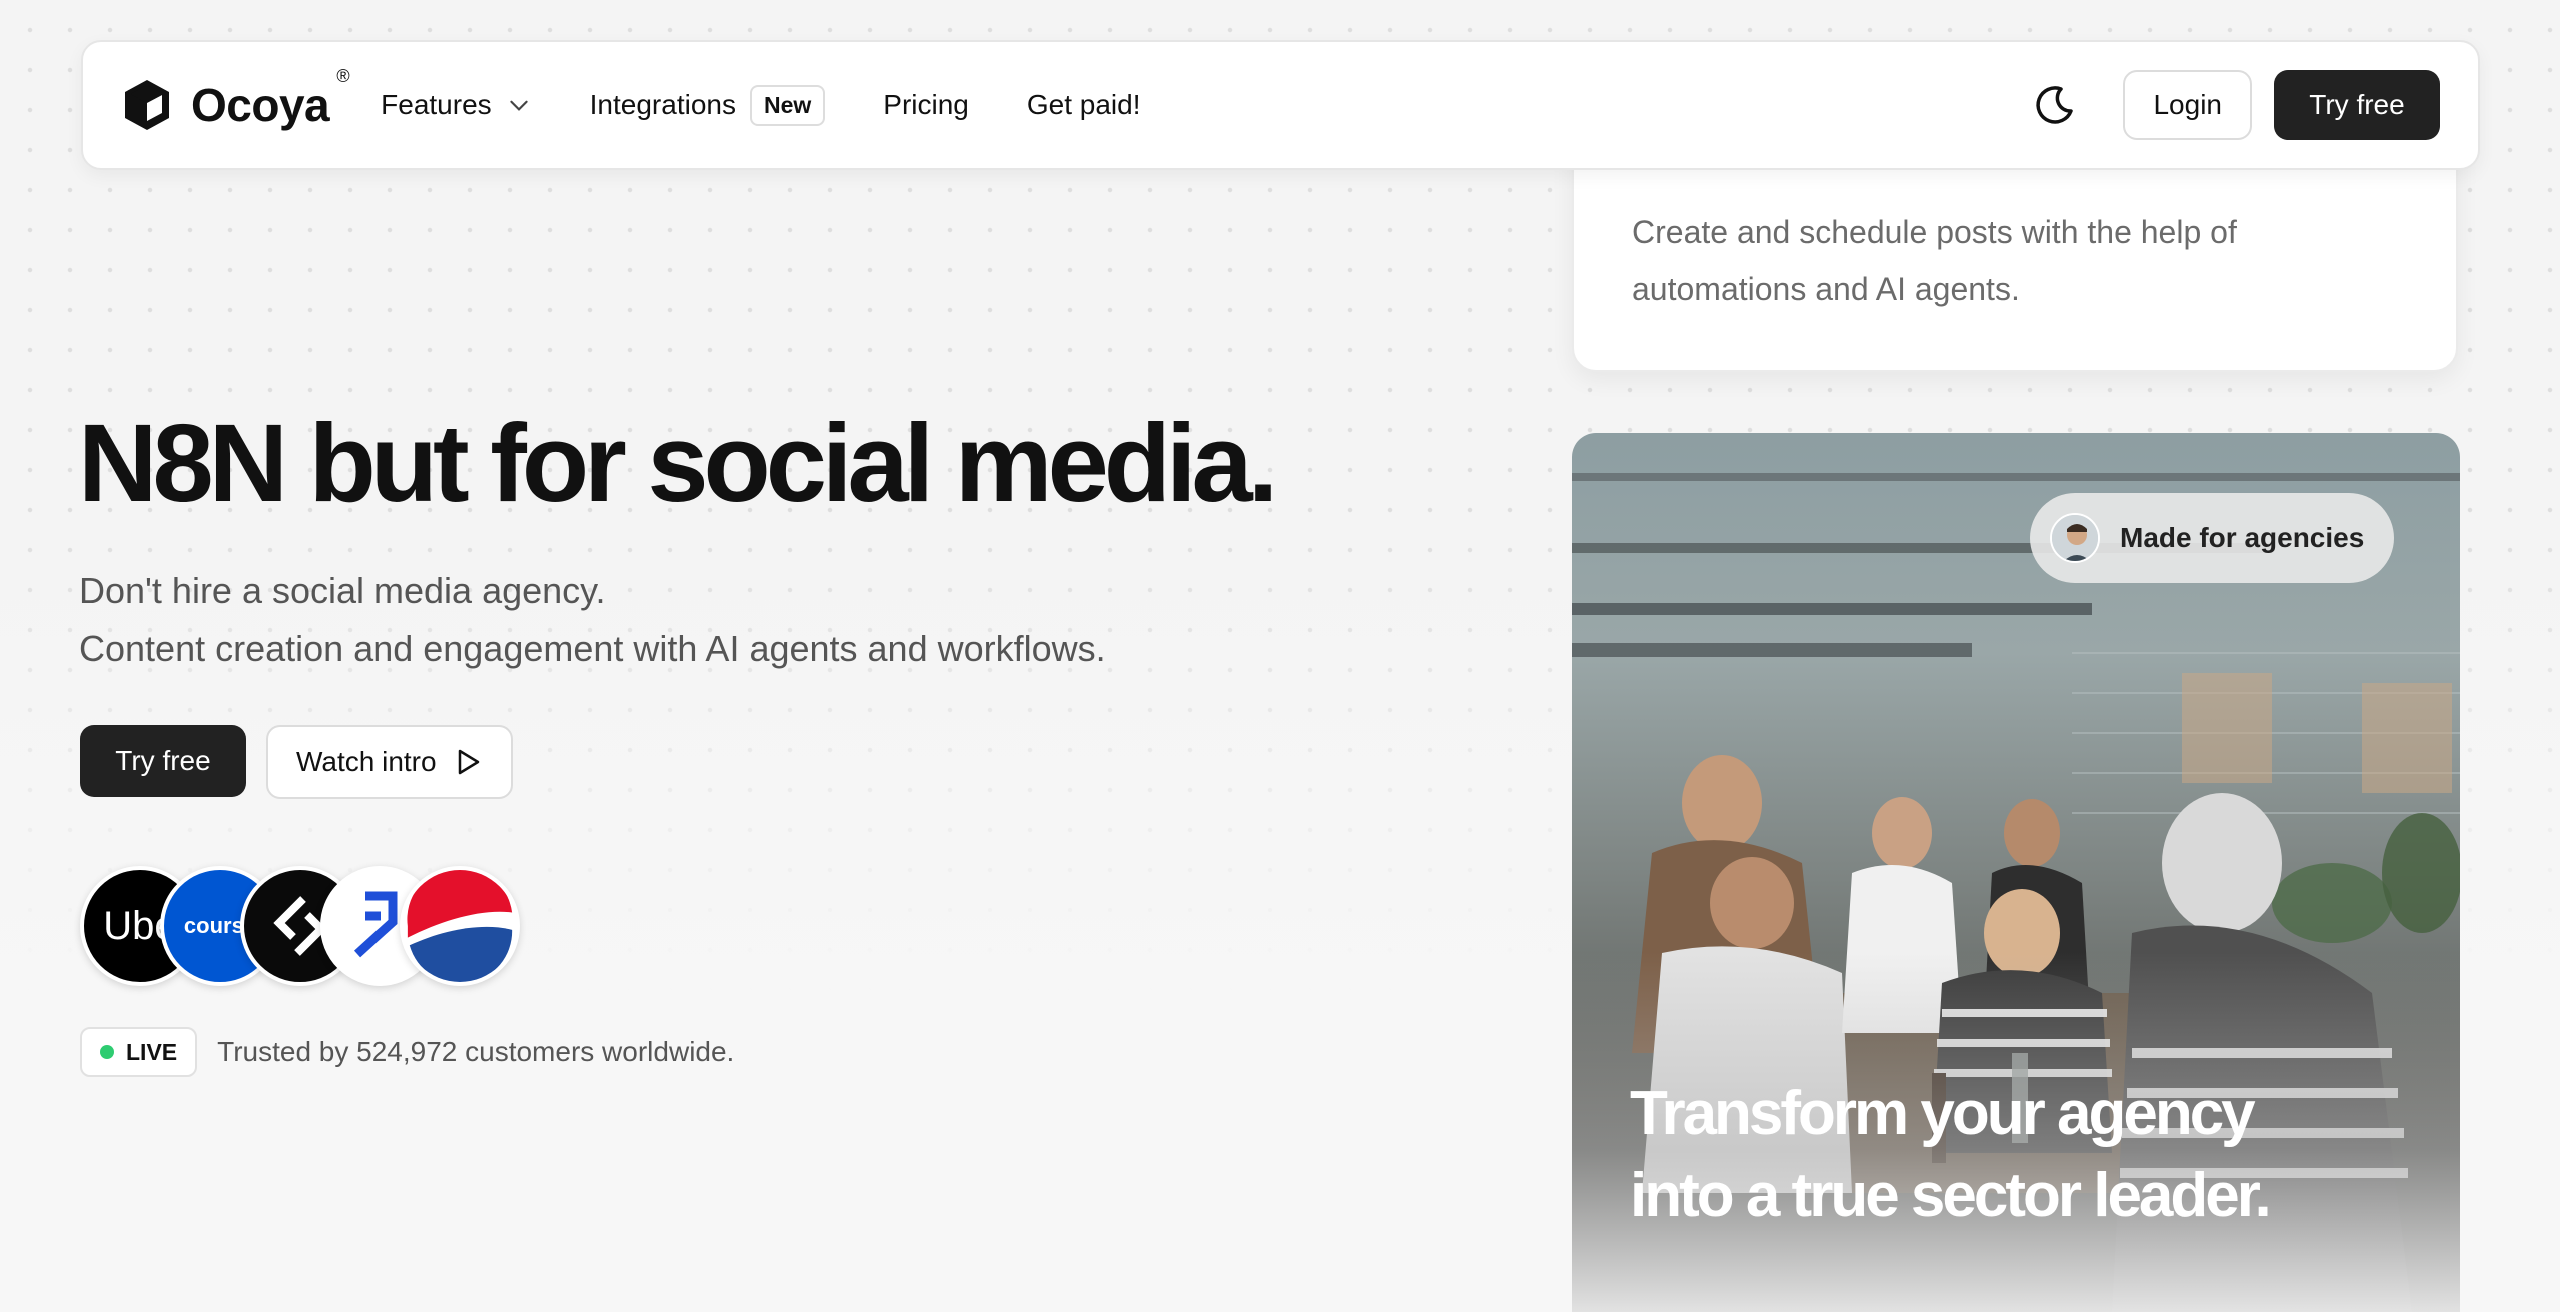 The height and width of the screenshot is (1312, 2560). I want to click on nav-get-paid: Get paid!, so click(1084, 105).